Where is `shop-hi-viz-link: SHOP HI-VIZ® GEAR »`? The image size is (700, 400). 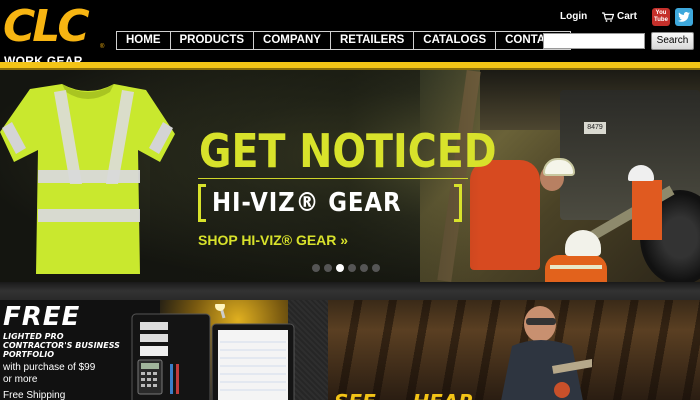
shop-hi-viz-link: SHOP HI-VIZ® GEAR » is located at coordinates (273, 240).